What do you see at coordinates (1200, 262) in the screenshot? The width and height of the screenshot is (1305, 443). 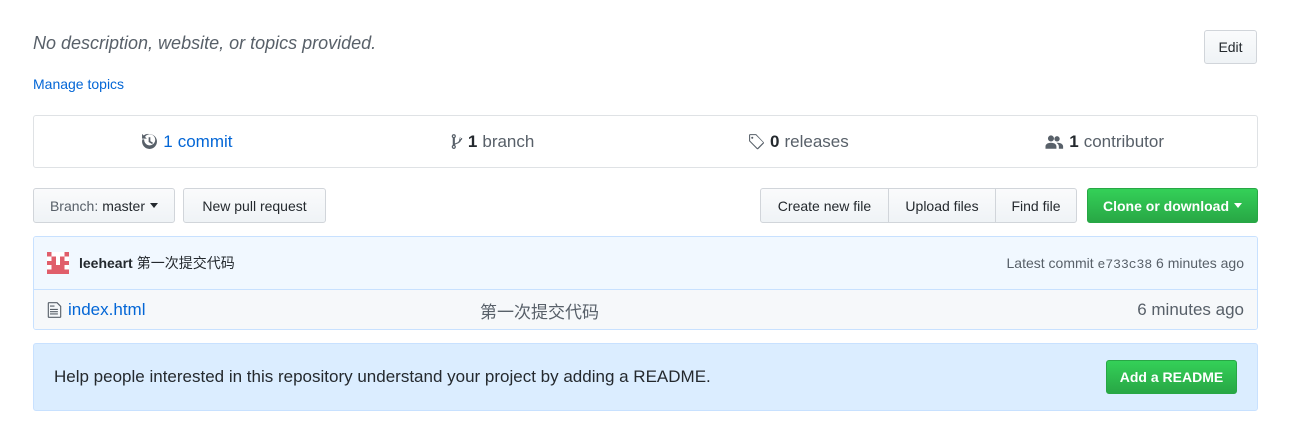 I see `commit-age: 6 minutes ago` at bounding box center [1200, 262].